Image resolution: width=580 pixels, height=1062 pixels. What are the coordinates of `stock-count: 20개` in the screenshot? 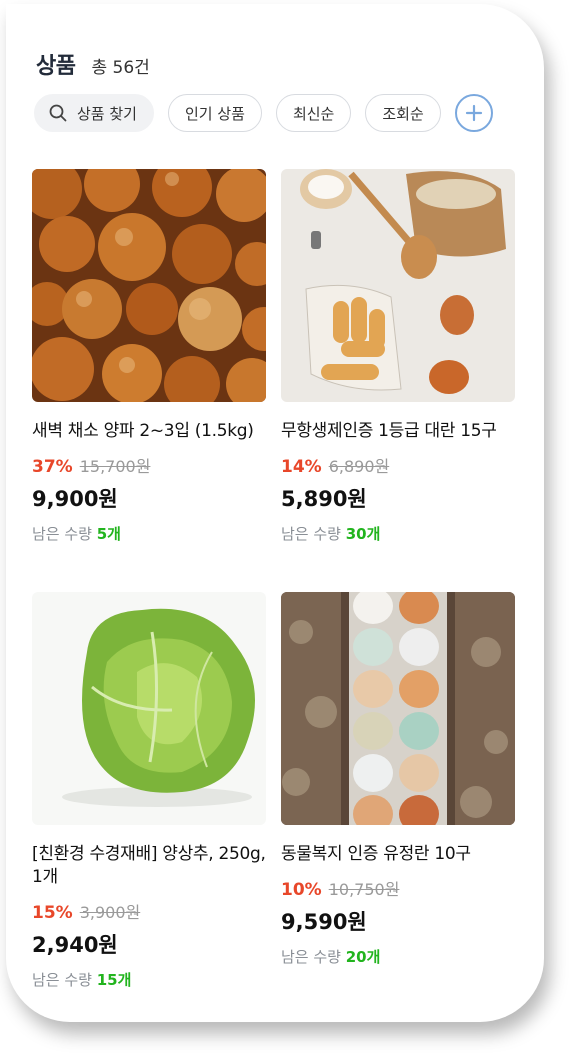 It's located at (363, 957).